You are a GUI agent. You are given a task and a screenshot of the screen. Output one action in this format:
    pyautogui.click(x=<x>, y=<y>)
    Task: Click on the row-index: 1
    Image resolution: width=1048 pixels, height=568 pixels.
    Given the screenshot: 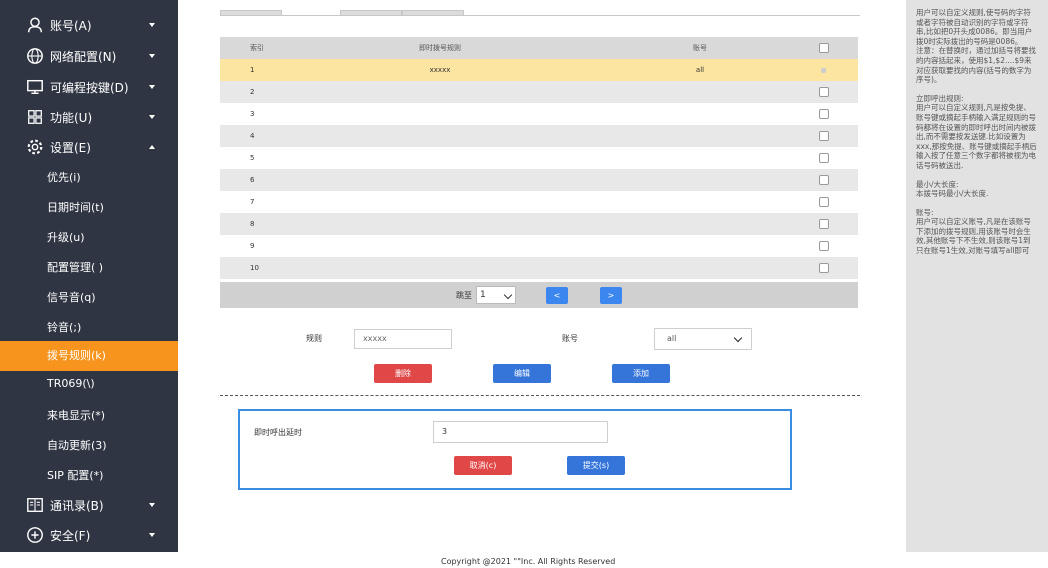 What is the action you would take?
    pyautogui.click(x=252, y=70)
    